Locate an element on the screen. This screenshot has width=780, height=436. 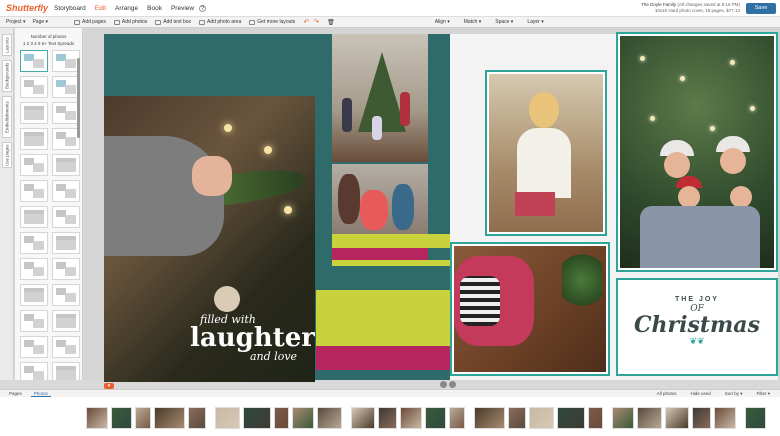
layer-menu: Layer ▾ is located at coordinates (535, 22).